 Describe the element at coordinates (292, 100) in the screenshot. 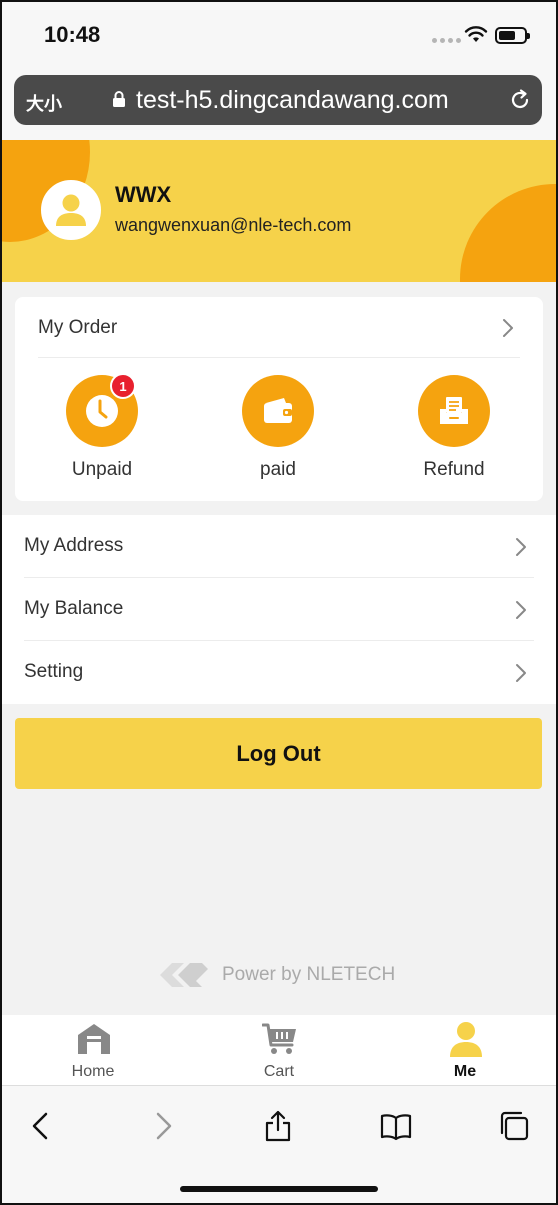

I see `url-text: test-h5.dingcandawang.com` at that location.